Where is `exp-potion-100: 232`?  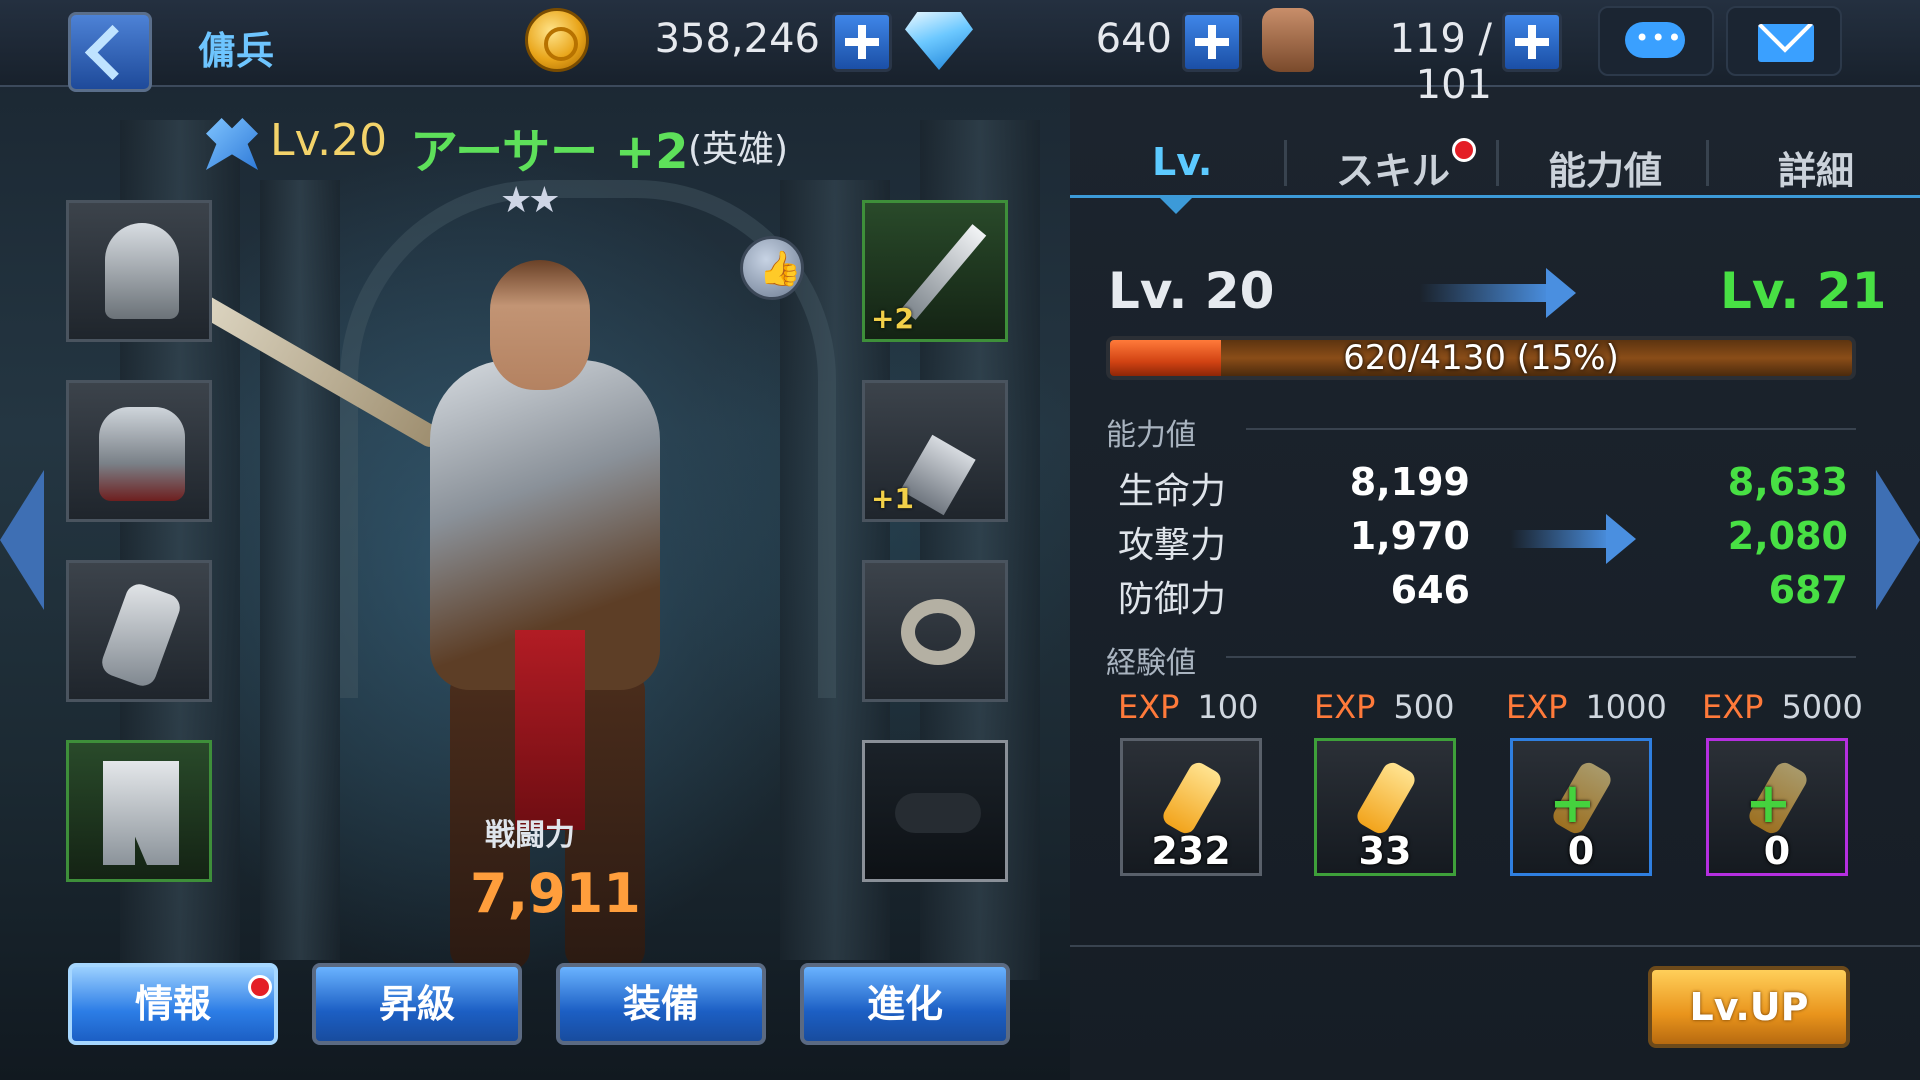 exp-potion-100: 232 is located at coordinates (1191, 807).